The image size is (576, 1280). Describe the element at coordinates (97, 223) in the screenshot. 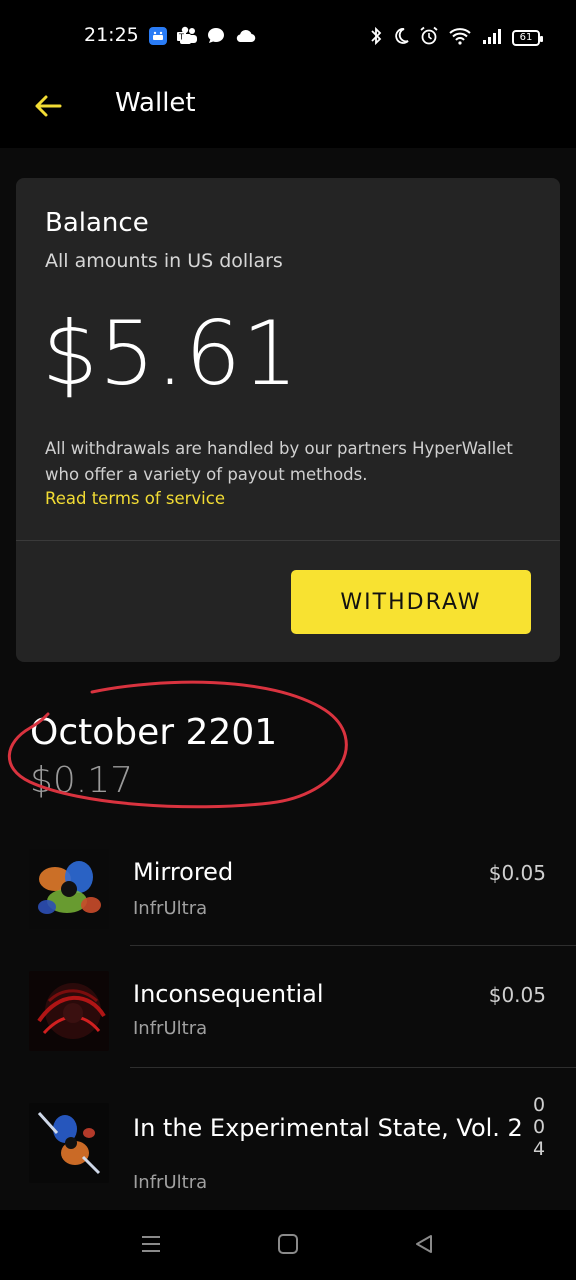

I see `balance-title: Balance` at that location.